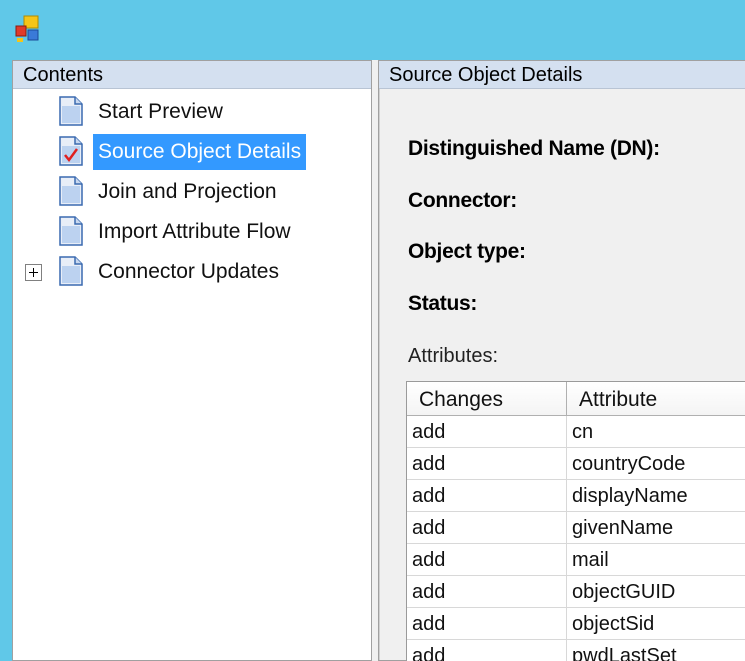 The image size is (745, 661). What do you see at coordinates (188, 271) in the screenshot?
I see `tree-item-label: Connector Updates` at bounding box center [188, 271].